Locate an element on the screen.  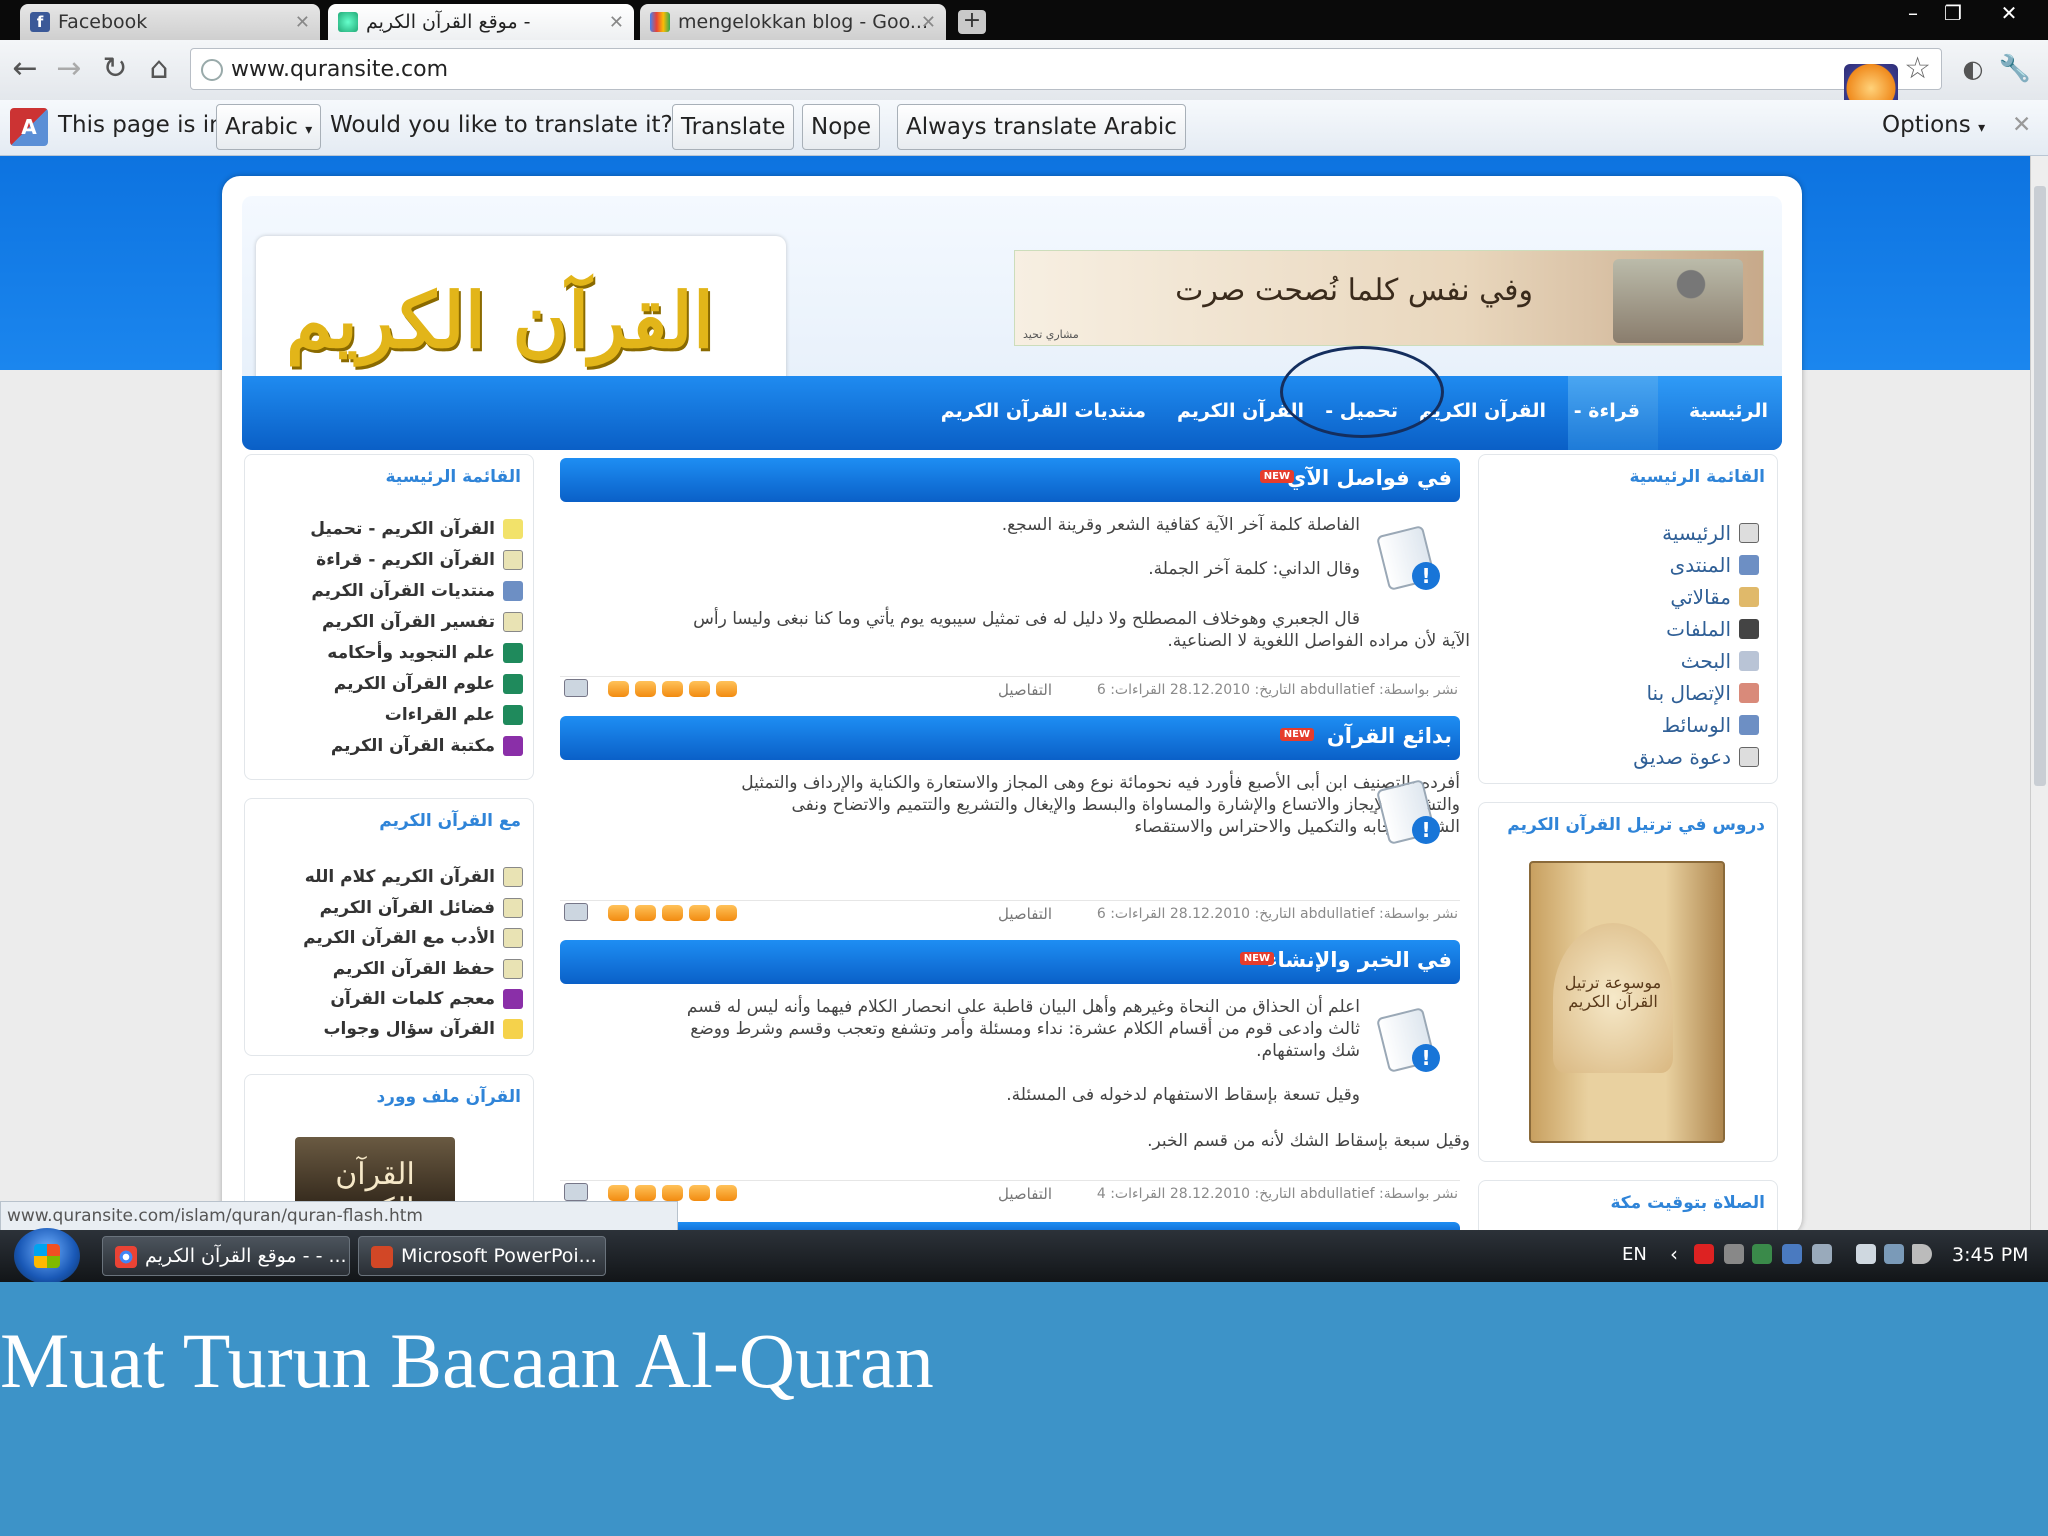
tab-facebook: f Facebook ✕ is located at coordinates (170, 22).